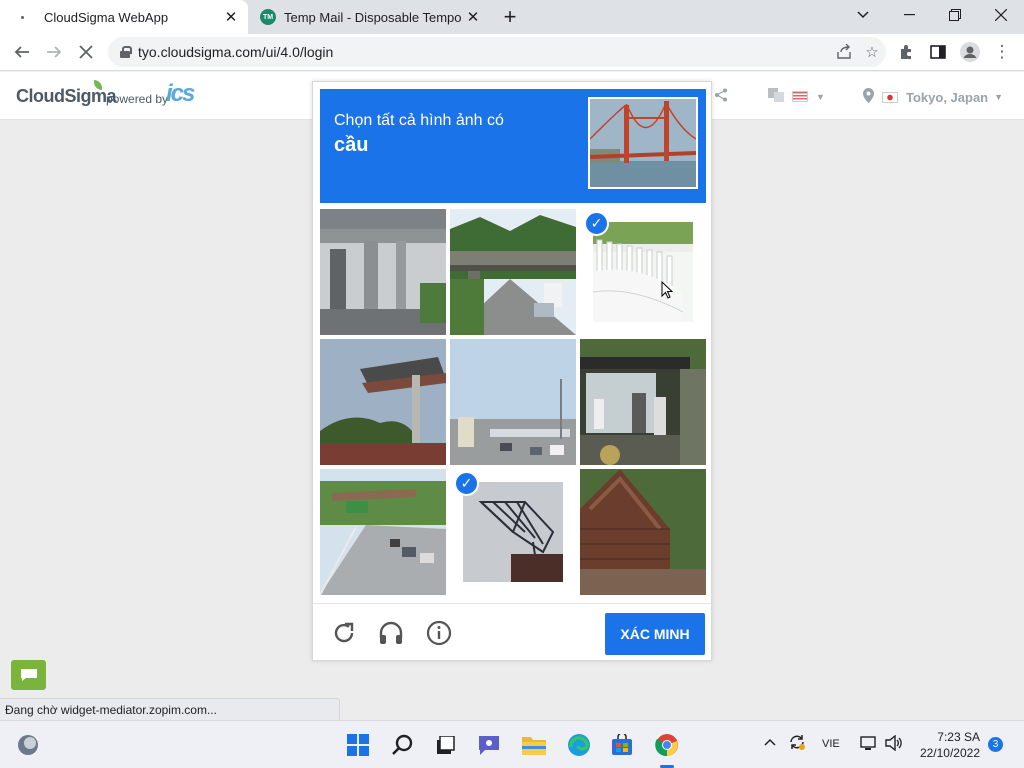 The height and width of the screenshot is (768, 1024). What do you see at coordinates (351, 145) in the screenshot?
I see `target-object-text: cầu` at bounding box center [351, 145].